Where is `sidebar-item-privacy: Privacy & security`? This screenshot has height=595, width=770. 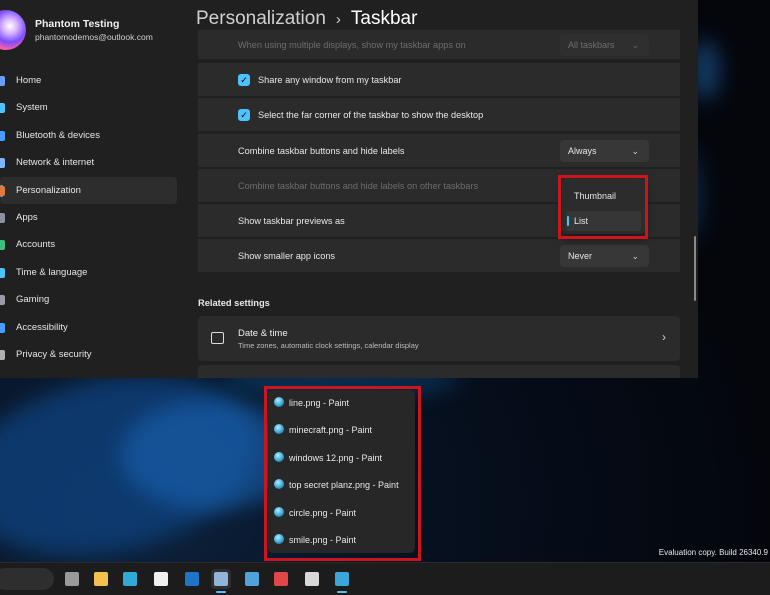
sidebar-item-privacy: Privacy & security is located at coordinates (92, 354).